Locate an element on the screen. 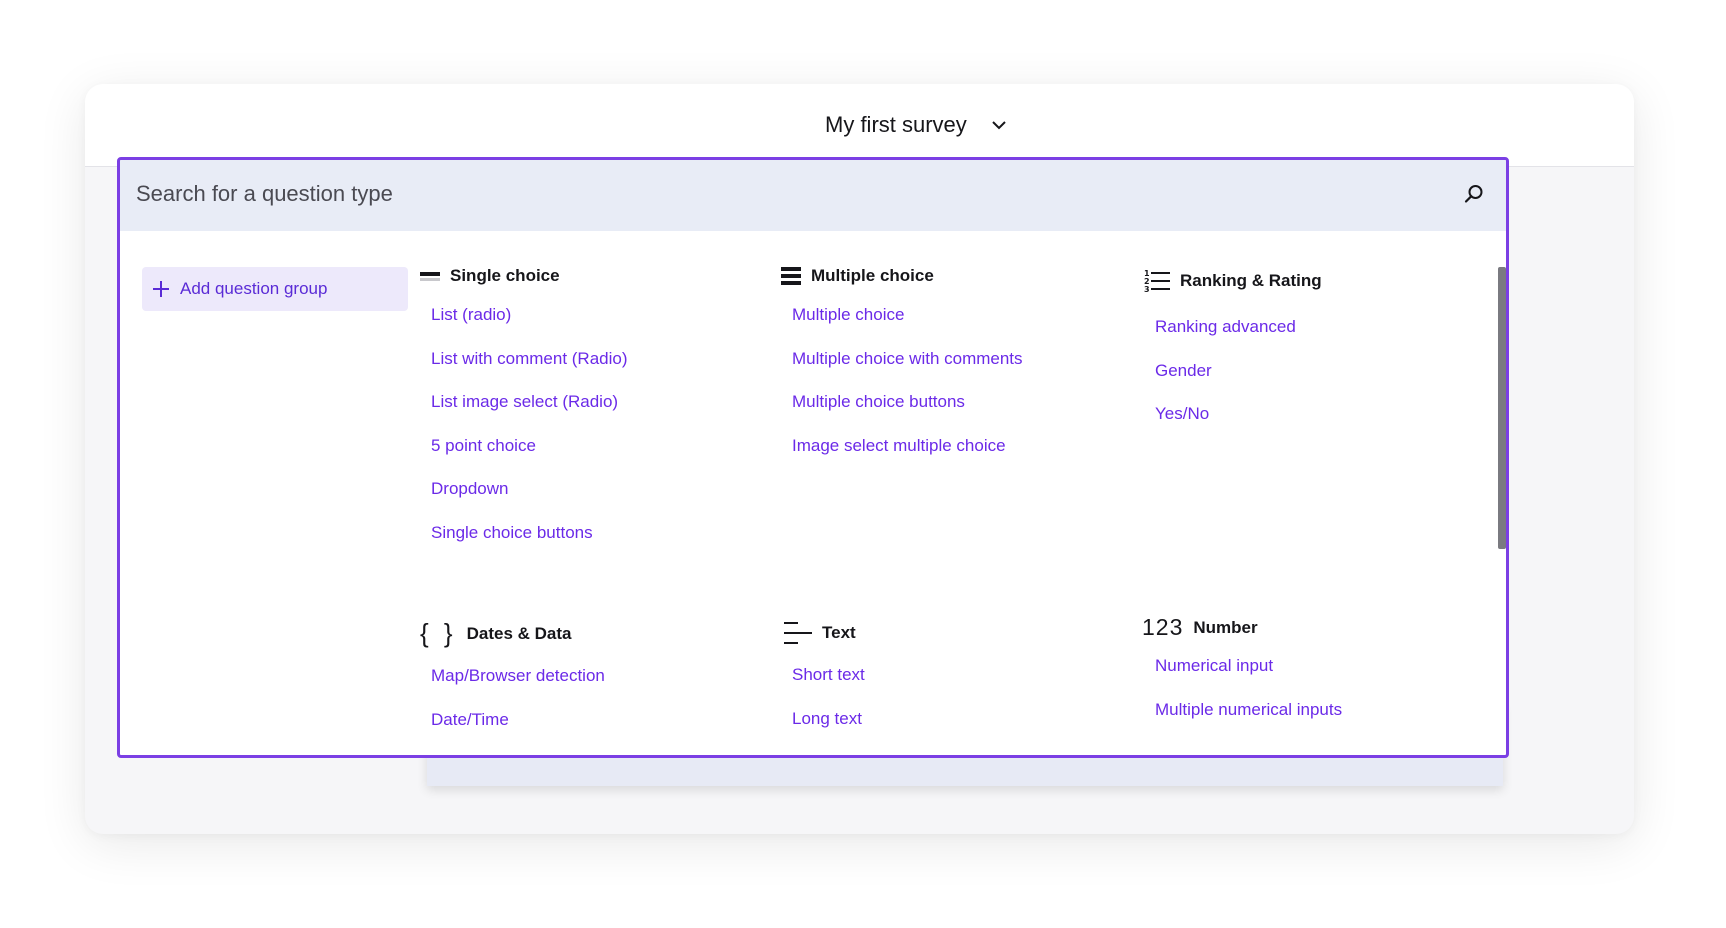 This screenshot has width=1726, height=928. category-title: Dates & Data is located at coordinates (519, 633).